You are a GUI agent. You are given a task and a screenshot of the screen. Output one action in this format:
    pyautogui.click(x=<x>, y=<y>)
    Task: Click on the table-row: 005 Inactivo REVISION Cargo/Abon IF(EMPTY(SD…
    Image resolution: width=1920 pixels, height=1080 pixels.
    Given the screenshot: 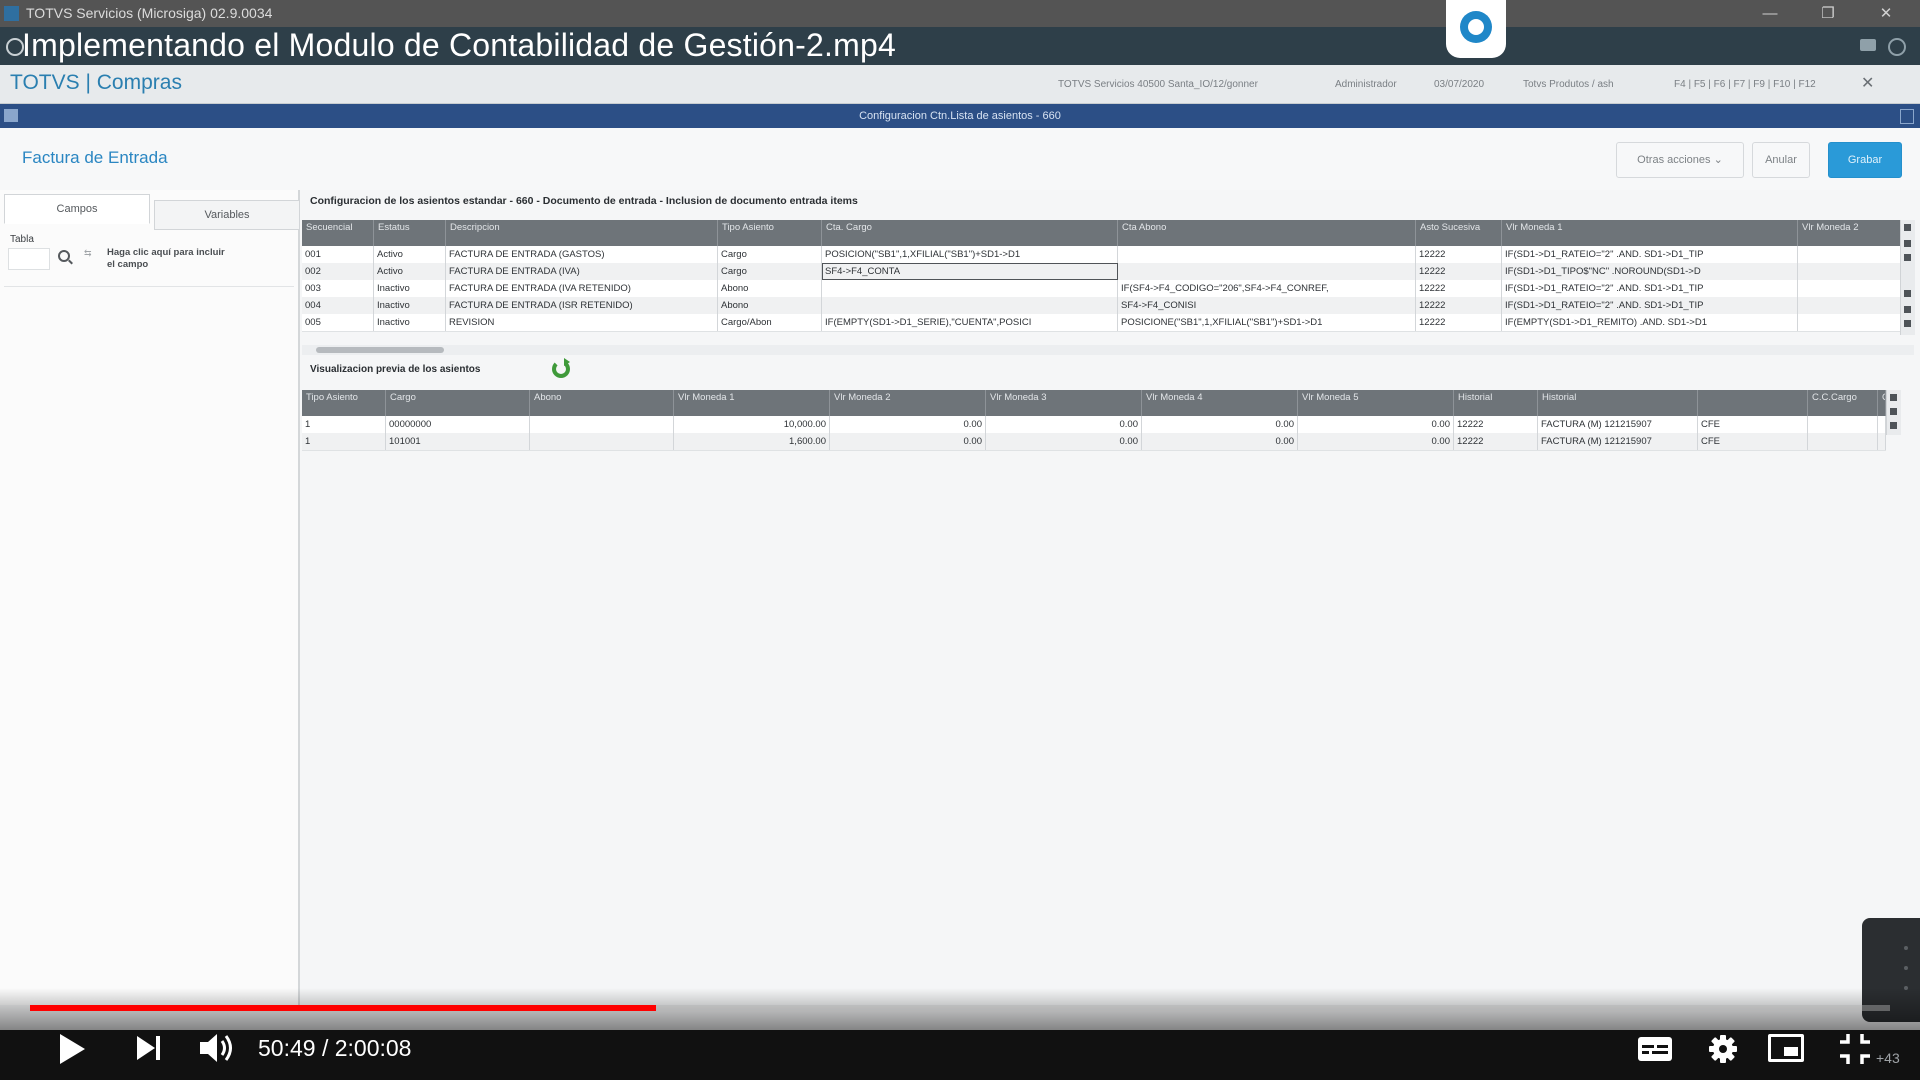 What is the action you would take?
    pyautogui.click(x=1102, y=323)
    